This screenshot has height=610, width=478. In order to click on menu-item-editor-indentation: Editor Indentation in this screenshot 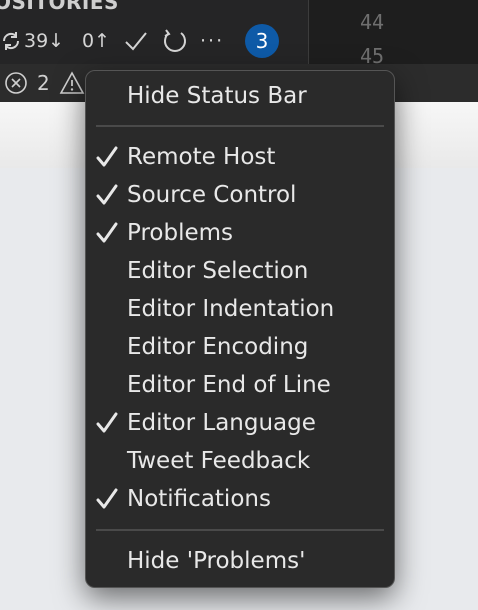, I will do `click(240, 309)`.